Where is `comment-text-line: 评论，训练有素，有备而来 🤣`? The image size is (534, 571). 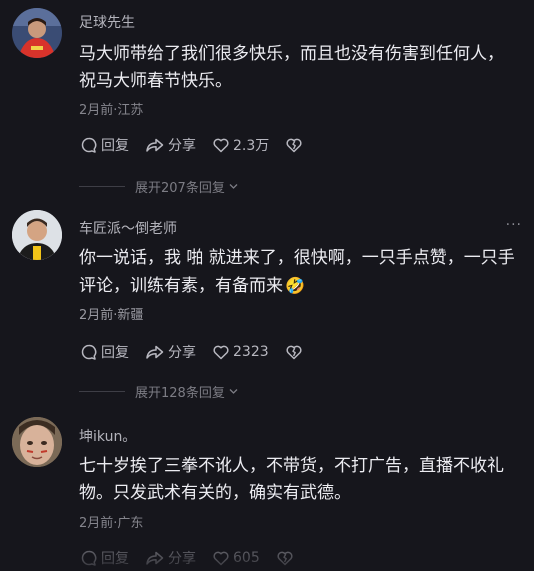 comment-text-line: 评论，训练有素，有备而来 🤣 is located at coordinates (304, 286).